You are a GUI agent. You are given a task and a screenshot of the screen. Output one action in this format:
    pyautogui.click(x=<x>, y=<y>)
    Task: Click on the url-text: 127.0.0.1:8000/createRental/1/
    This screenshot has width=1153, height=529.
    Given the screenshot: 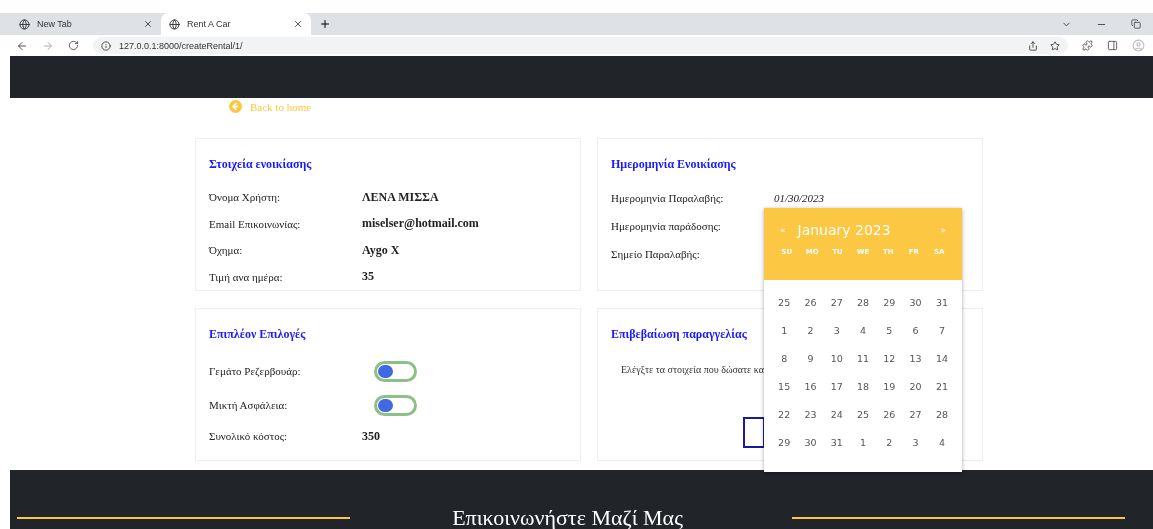 What is the action you would take?
    pyautogui.click(x=181, y=45)
    